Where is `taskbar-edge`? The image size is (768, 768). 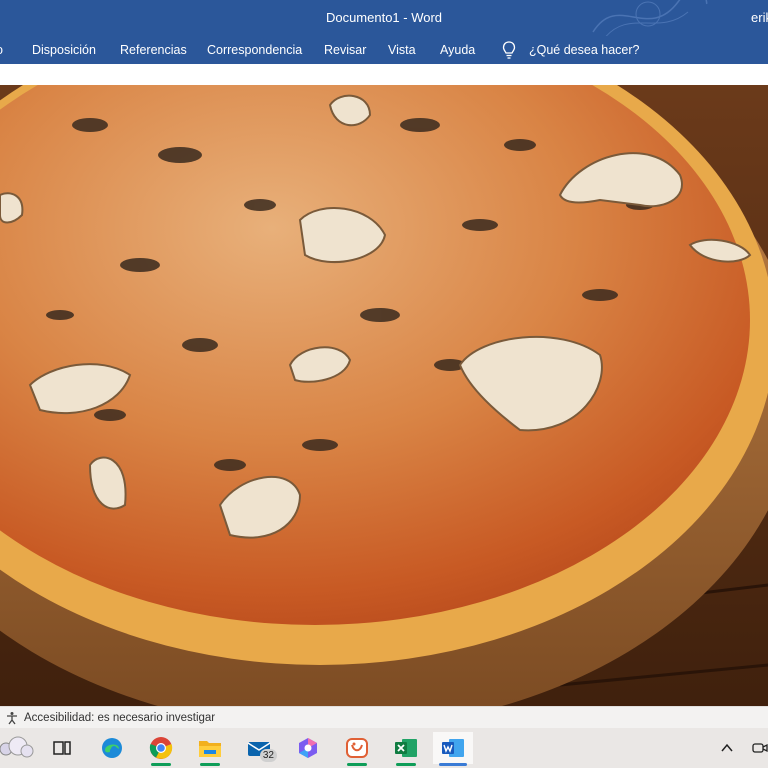
taskbar-edge is located at coordinates (112, 748).